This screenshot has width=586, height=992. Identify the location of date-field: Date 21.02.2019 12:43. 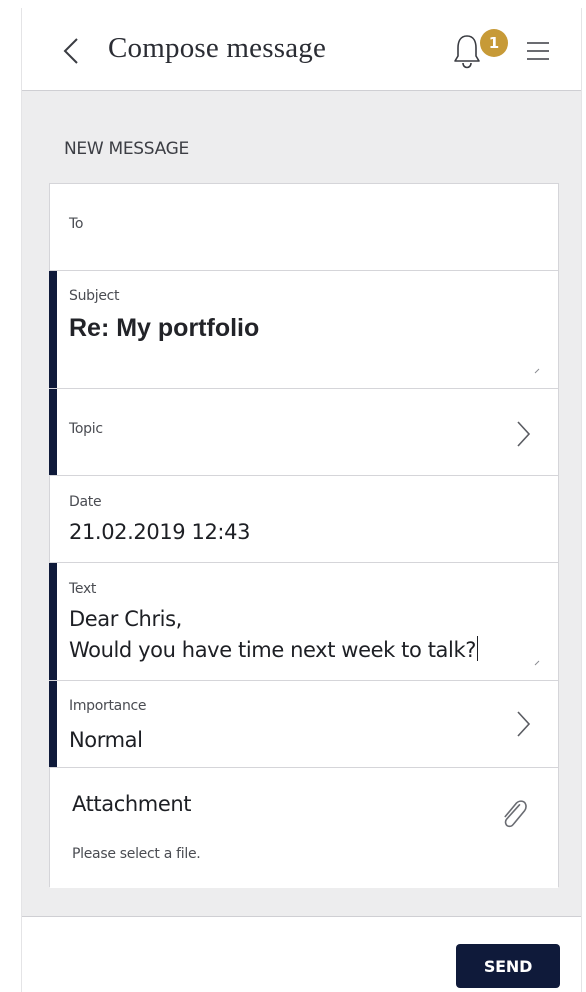
(304, 519).